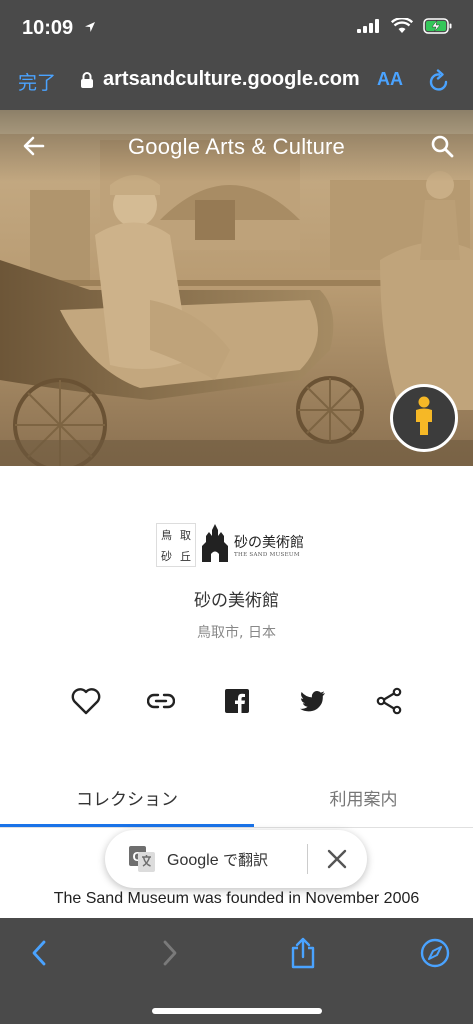 The height and width of the screenshot is (1024, 473). I want to click on logo-kanji-1: 鳥, so click(166, 535).